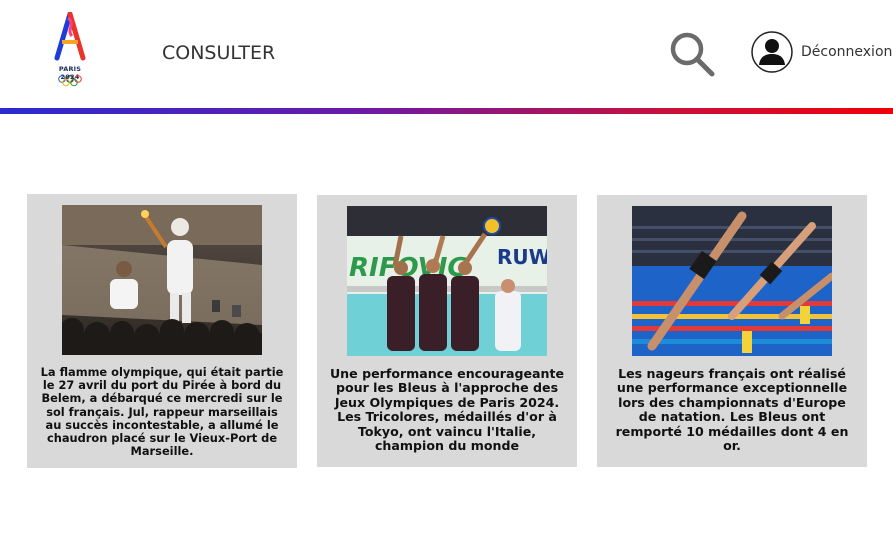 This screenshot has width=893, height=544. What do you see at coordinates (162, 280) in the screenshot?
I see `torch-relay-photo` at bounding box center [162, 280].